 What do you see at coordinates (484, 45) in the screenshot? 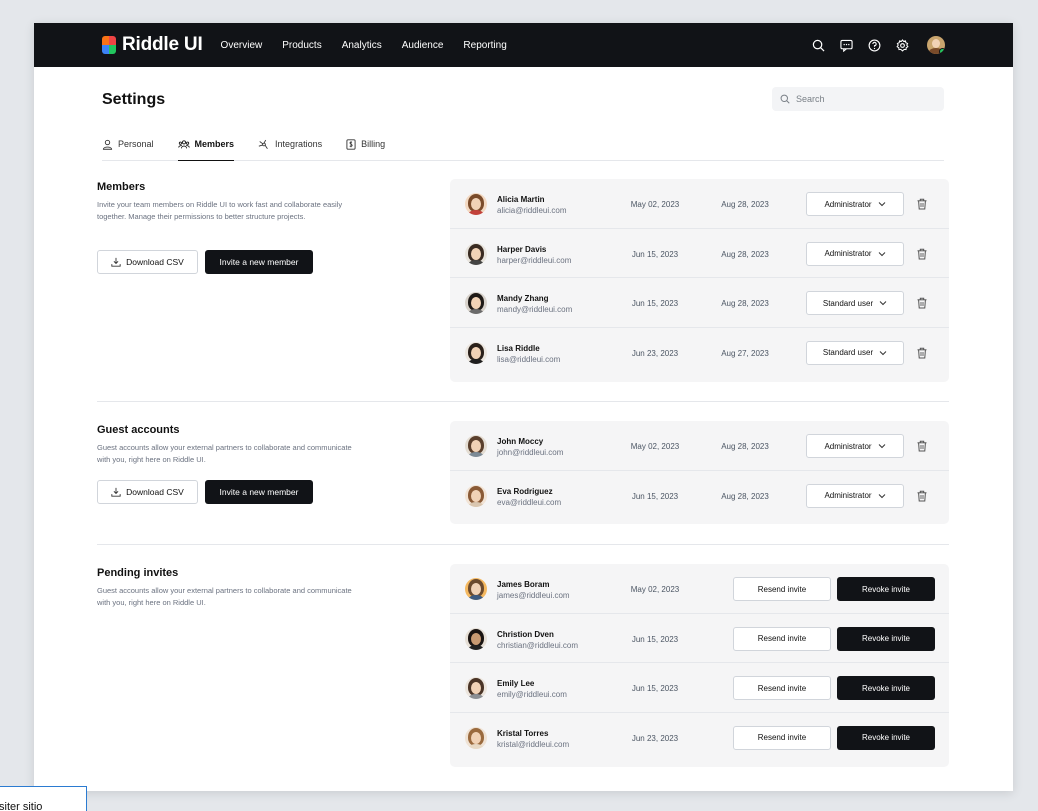
I see `nav-reporting: Reporting` at bounding box center [484, 45].